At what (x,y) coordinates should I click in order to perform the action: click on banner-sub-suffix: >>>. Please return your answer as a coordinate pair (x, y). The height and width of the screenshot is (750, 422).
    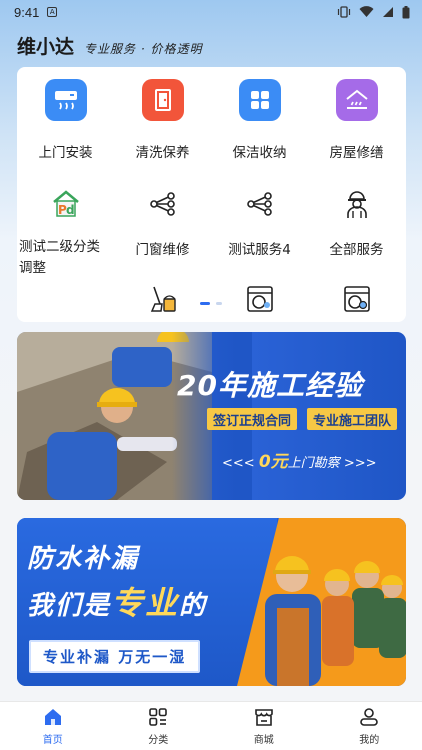
    Looking at the image, I should click on (360, 463).